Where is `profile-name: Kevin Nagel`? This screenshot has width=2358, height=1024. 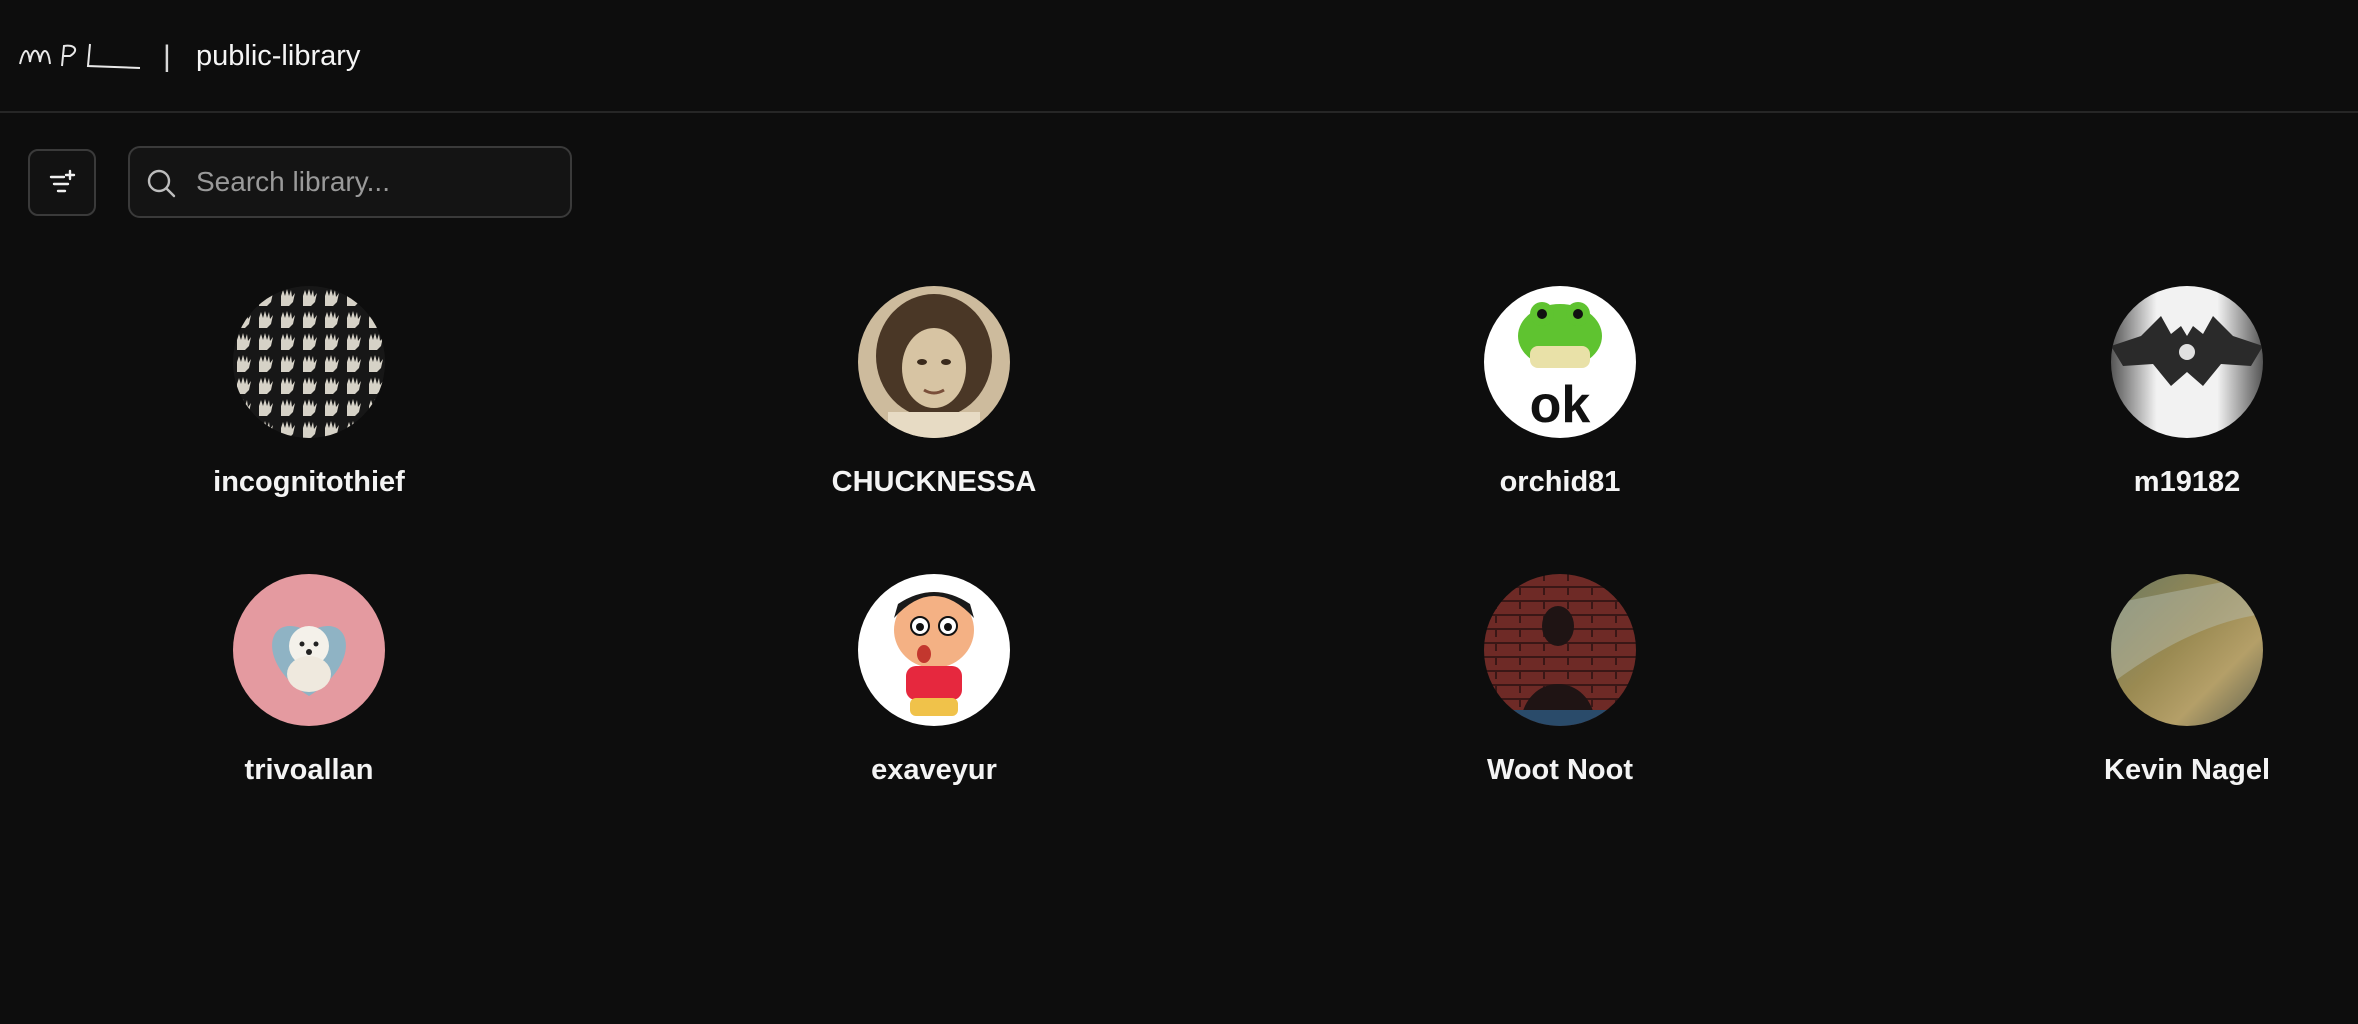
profile-name: Kevin Nagel is located at coordinates (2187, 770).